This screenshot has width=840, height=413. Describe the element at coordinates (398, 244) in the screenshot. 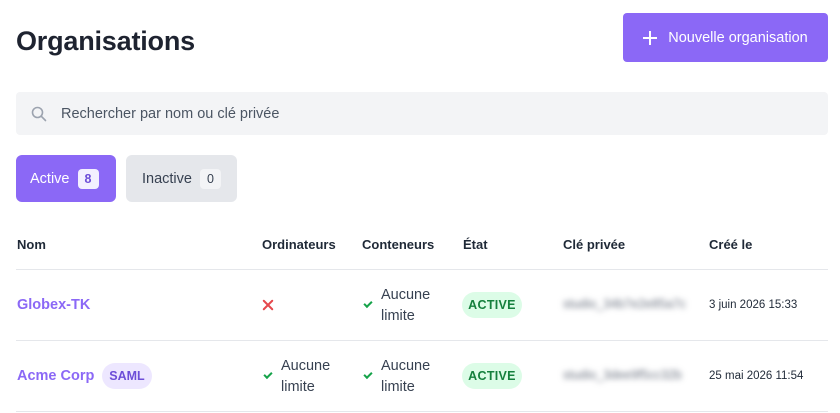

I see `column-header-containers: Conteneurs` at that location.